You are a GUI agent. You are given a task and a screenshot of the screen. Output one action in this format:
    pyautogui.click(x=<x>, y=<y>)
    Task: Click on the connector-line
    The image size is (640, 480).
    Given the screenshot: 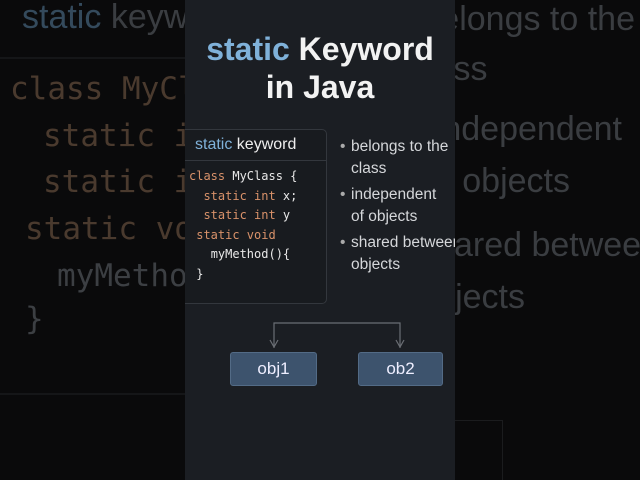 What is the action you would take?
    pyautogui.click(x=337, y=335)
    